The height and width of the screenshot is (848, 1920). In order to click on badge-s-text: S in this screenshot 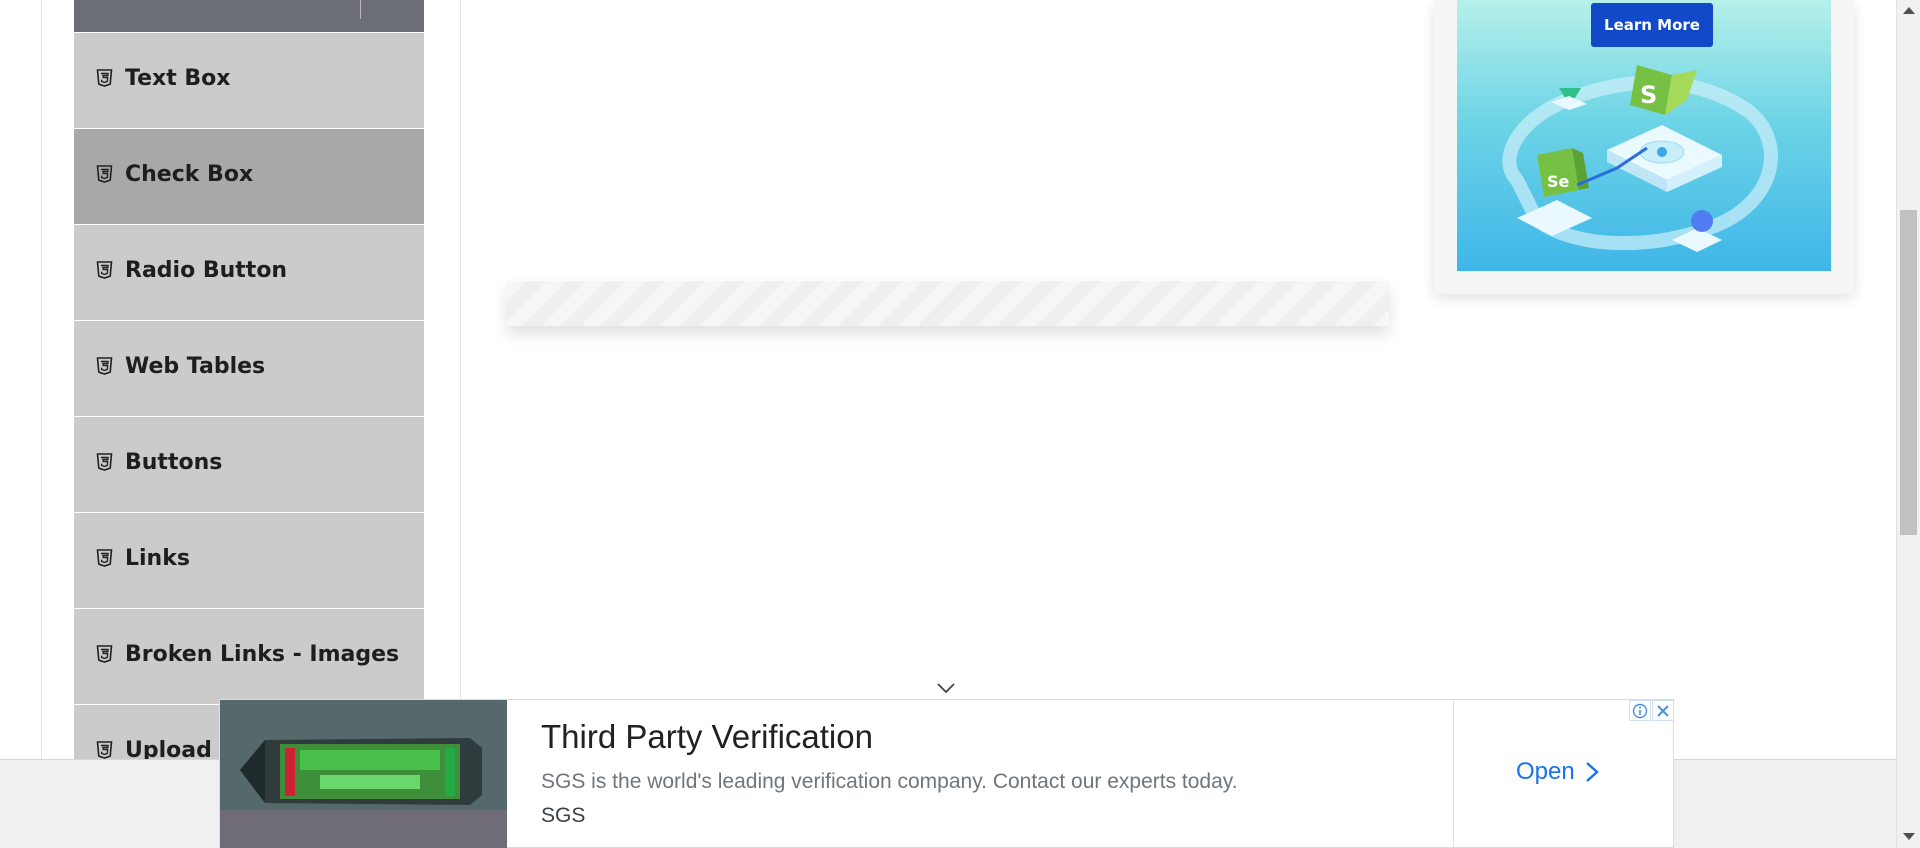, I will do `click(1648, 95)`.